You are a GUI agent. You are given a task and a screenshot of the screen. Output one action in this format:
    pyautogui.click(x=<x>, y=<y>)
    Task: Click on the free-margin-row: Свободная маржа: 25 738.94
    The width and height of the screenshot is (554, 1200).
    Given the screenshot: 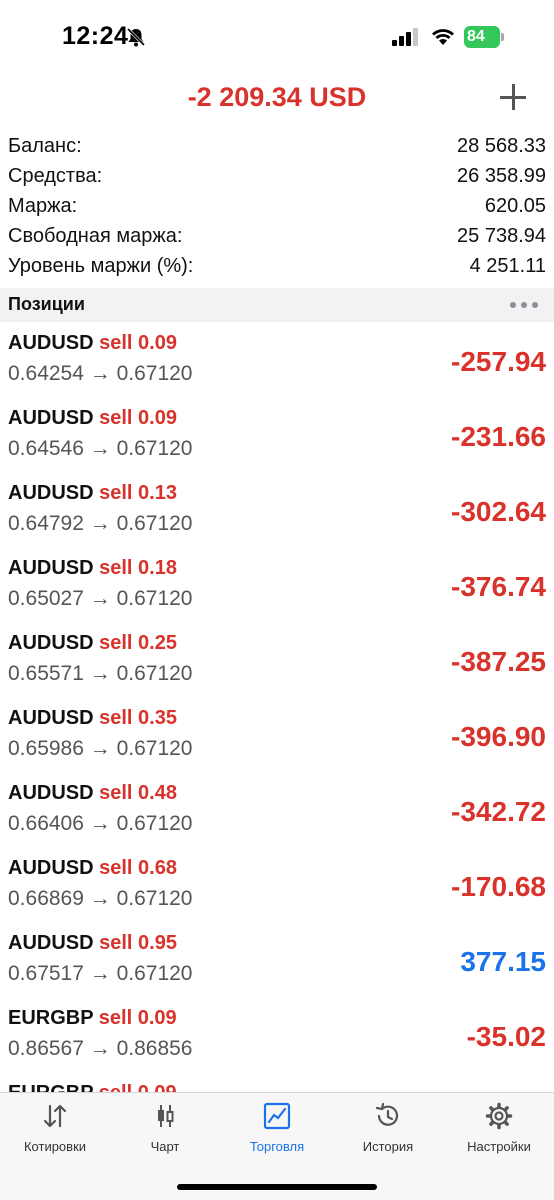 What is the action you would take?
    pyautogui.click(x=277, y=236)
    